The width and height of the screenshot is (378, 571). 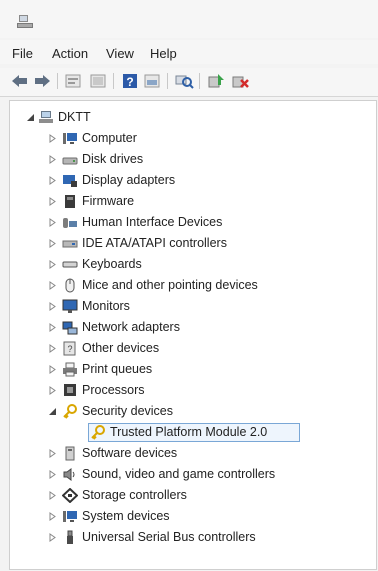 I want to click on view-icon, so click(x=152, y=81).